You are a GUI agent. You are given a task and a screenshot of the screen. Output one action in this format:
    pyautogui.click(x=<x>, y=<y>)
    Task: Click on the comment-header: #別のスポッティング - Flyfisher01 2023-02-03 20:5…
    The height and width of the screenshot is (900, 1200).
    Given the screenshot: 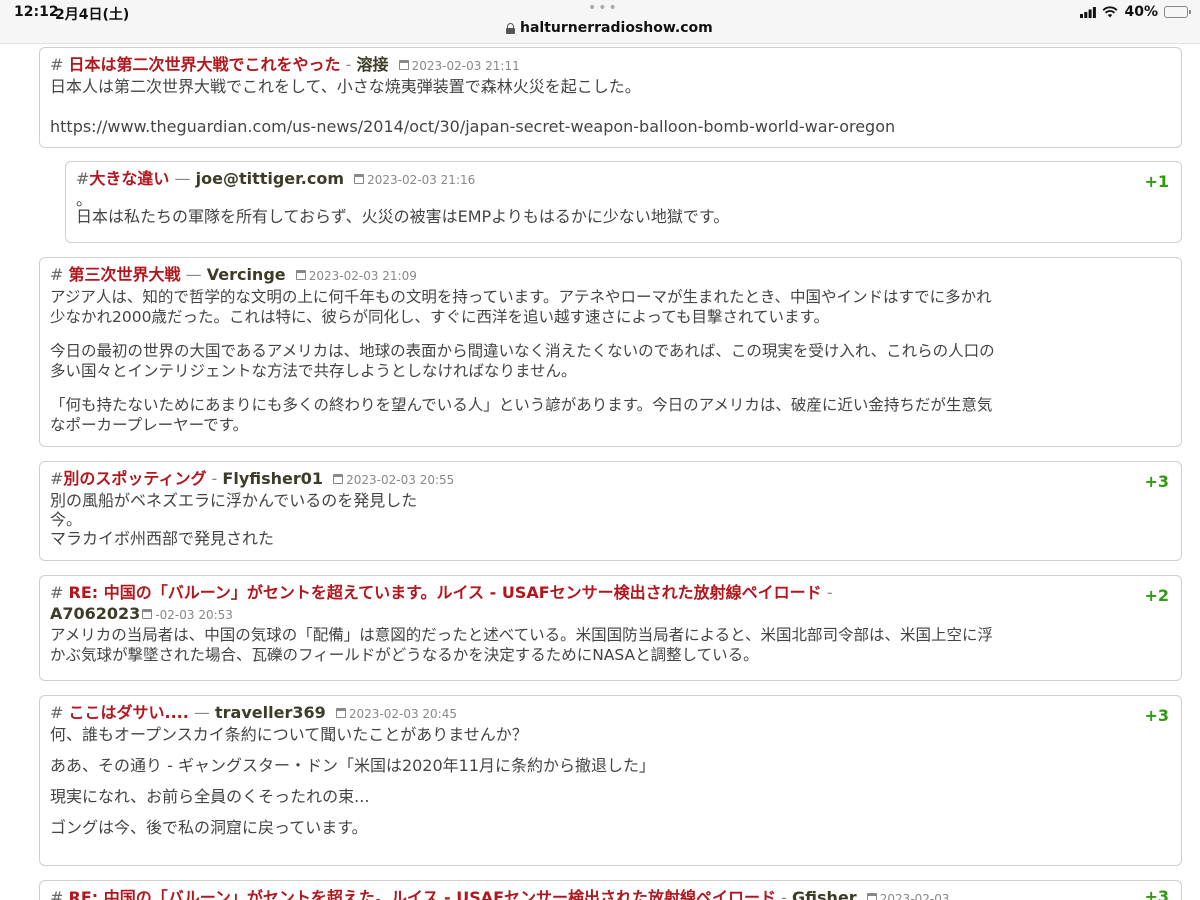 What is the action you would take?
    pyautogui.click(x=610, y=479)
    